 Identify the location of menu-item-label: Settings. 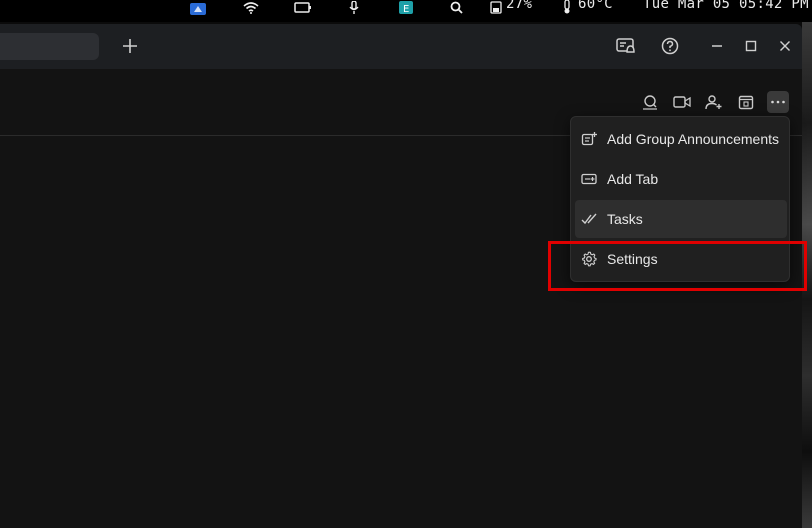
(632, 259).